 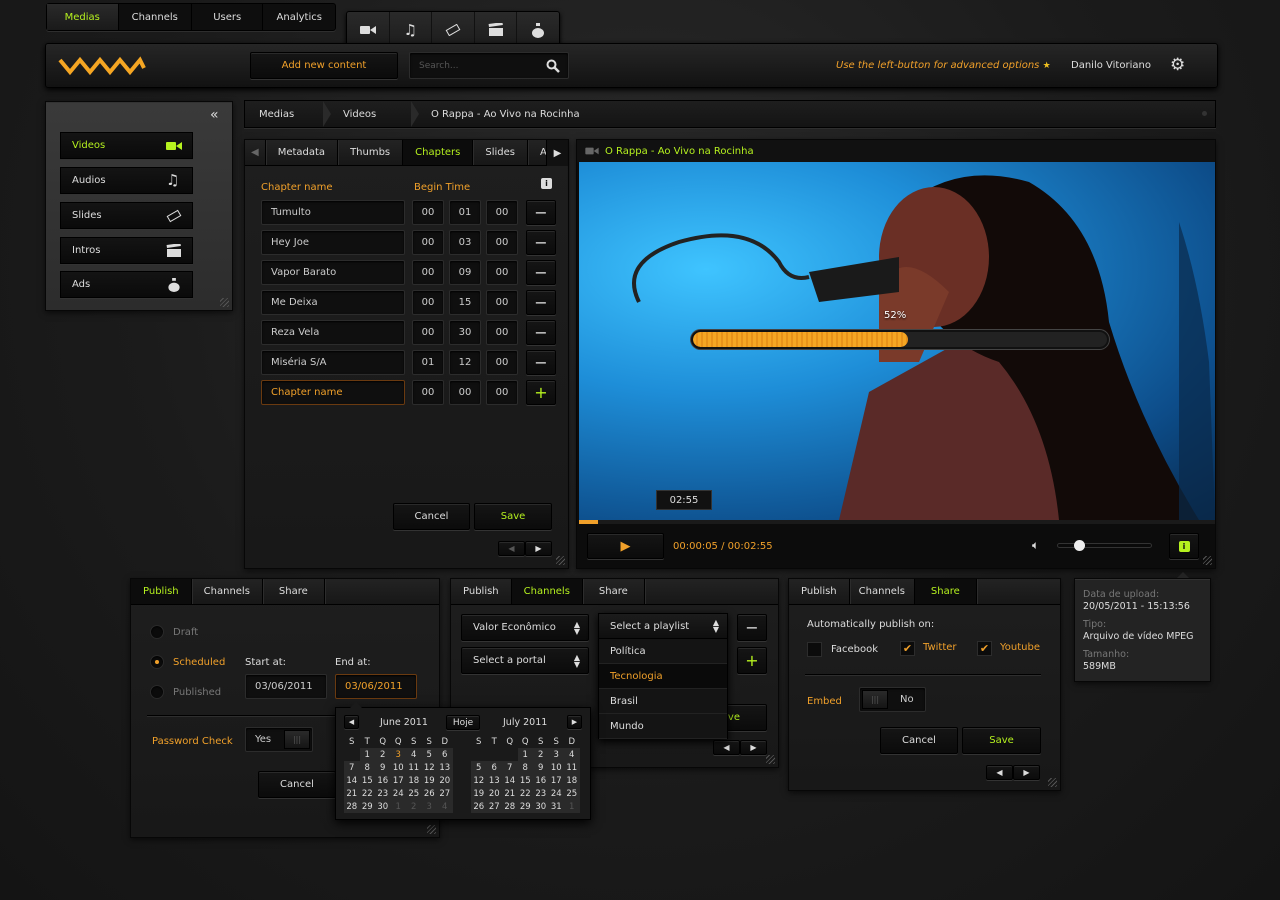 I want to click on day-cell: 28, so click(x=352, y=806).